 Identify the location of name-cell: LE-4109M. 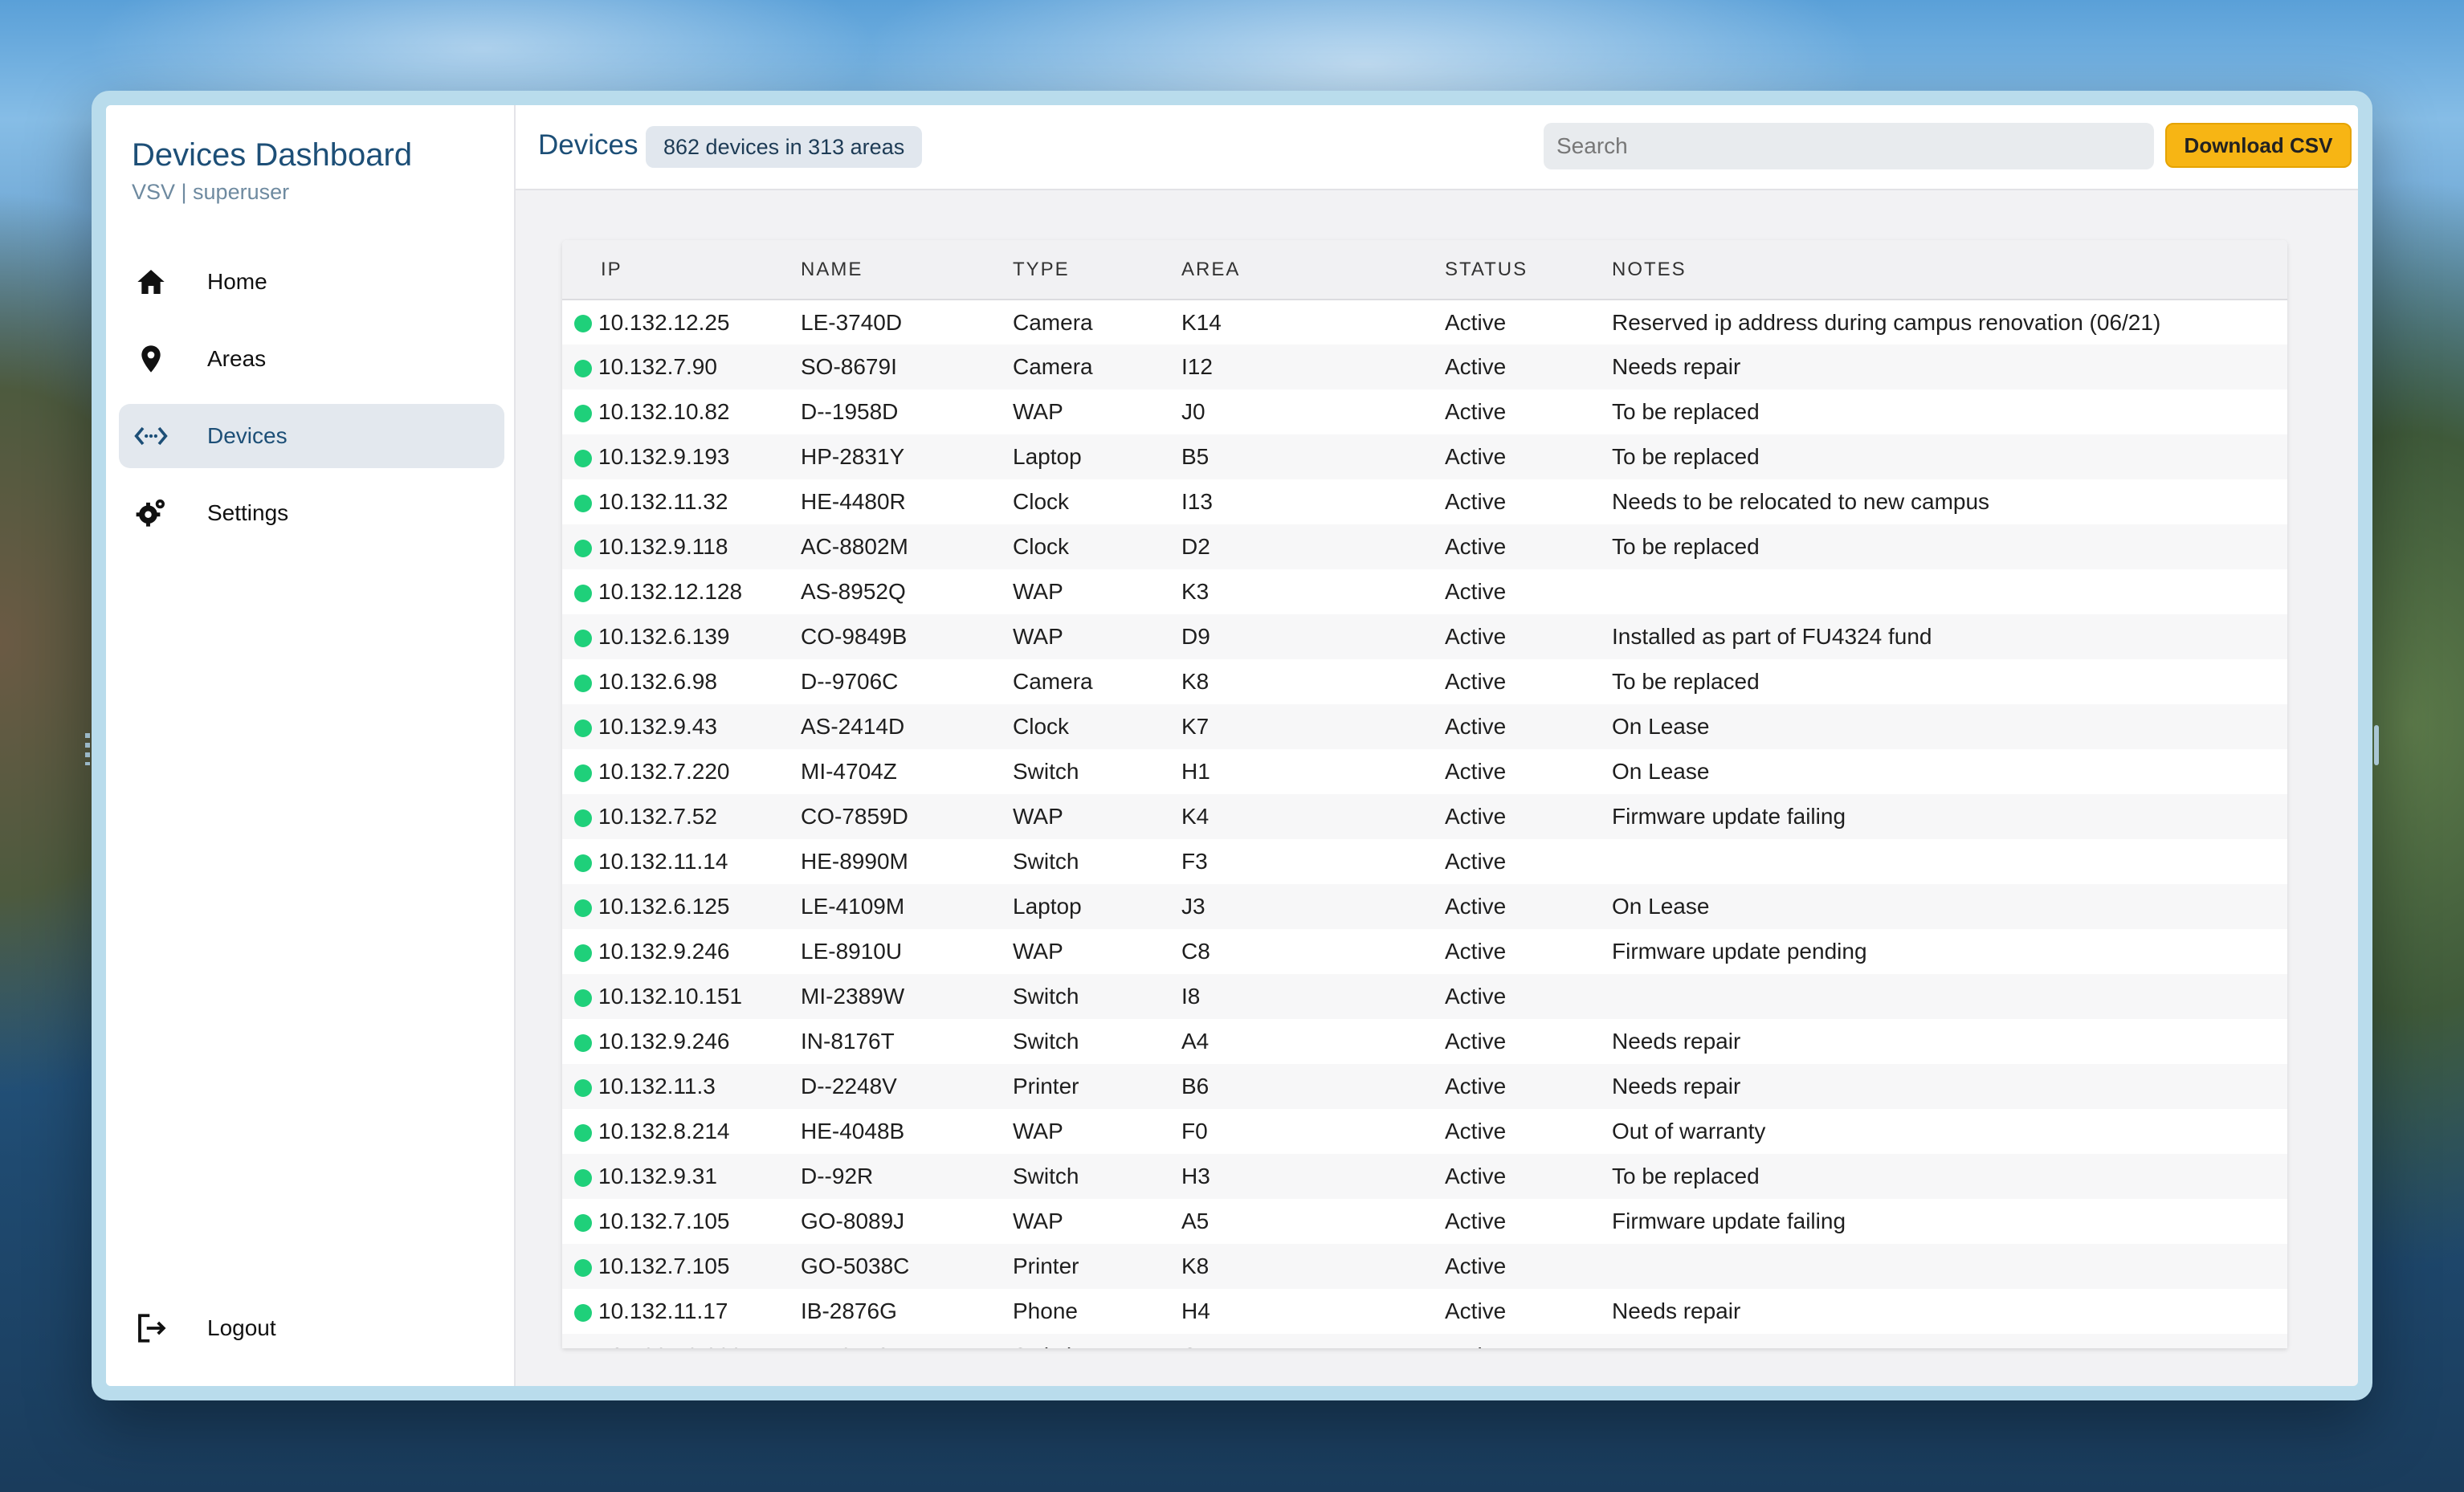
(853, 906).